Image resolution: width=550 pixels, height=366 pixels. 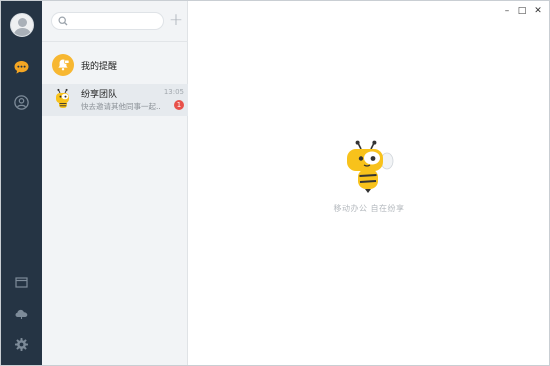 I want to click on list-item-title: 我的提醒, so click(x=99, y=67).